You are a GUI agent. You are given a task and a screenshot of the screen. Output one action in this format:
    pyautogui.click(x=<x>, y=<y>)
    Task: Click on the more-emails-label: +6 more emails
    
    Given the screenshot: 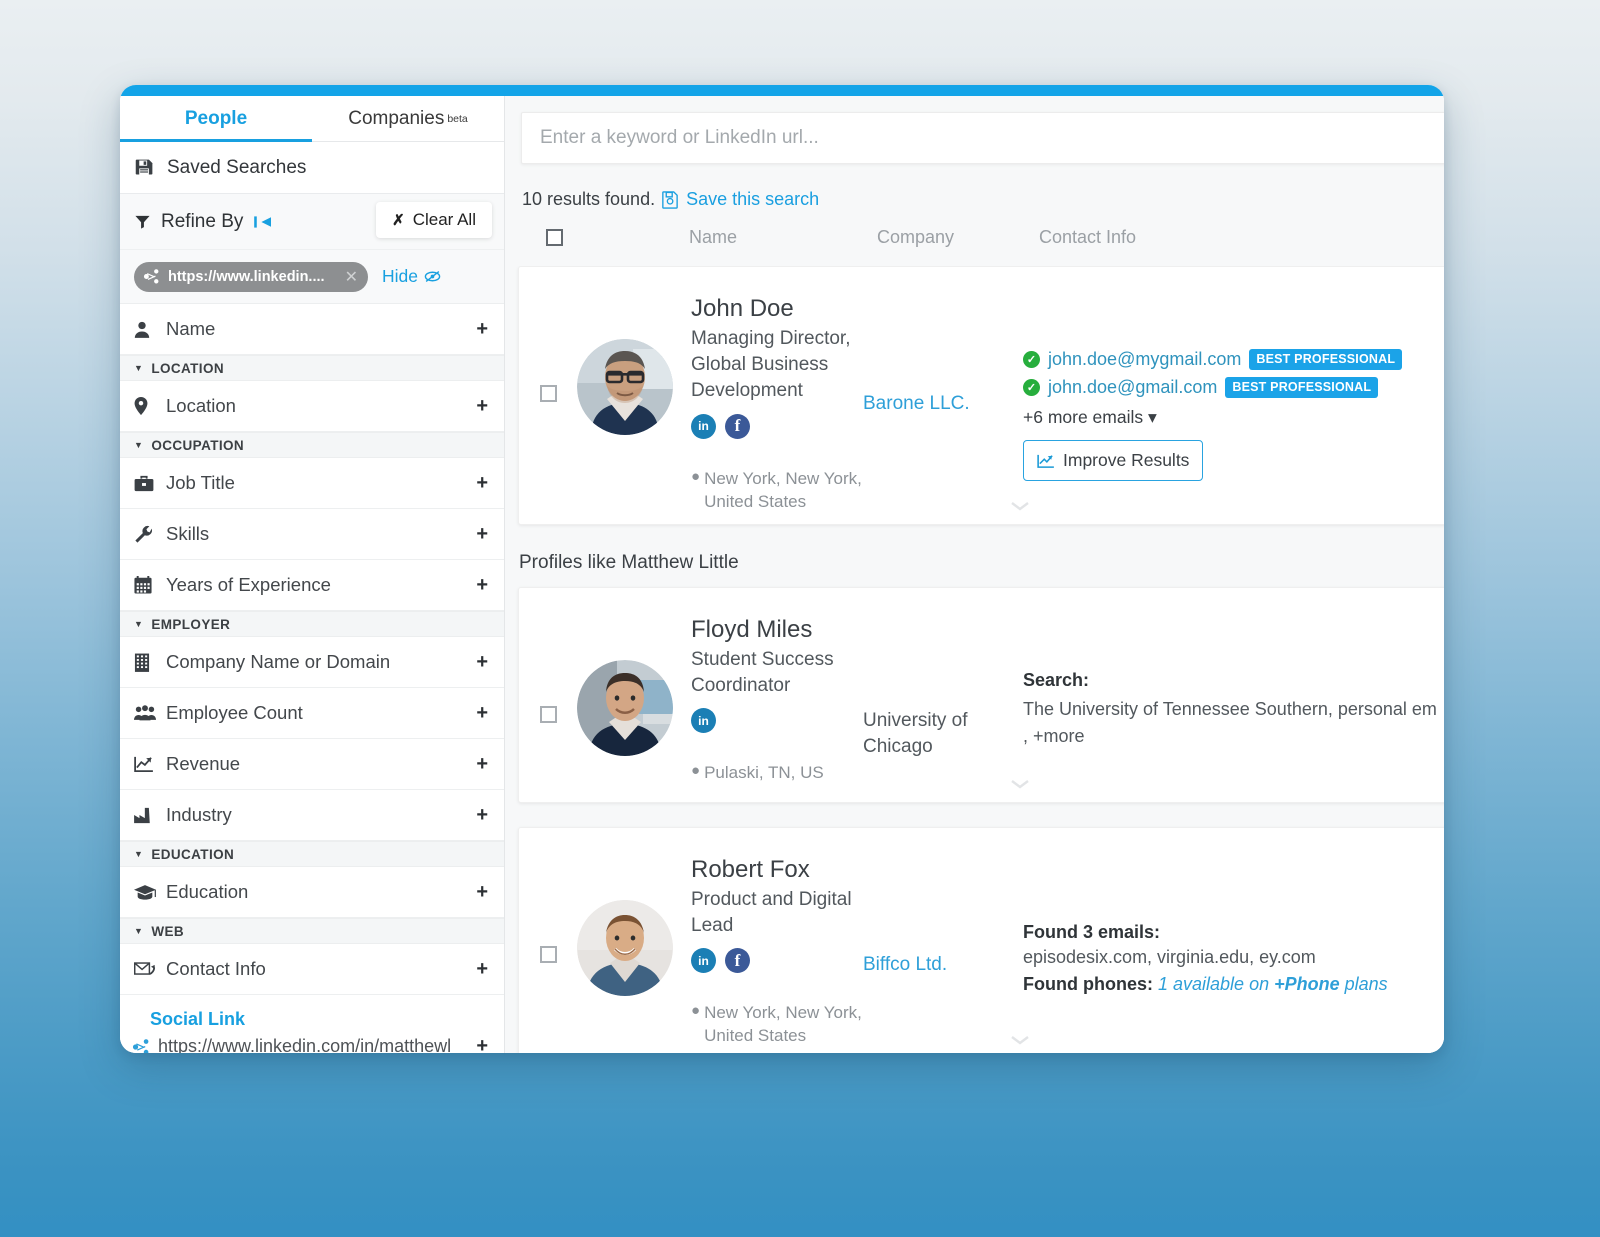 What is the action you would take?
    pyautogui.click(x=1083, y=417)
    